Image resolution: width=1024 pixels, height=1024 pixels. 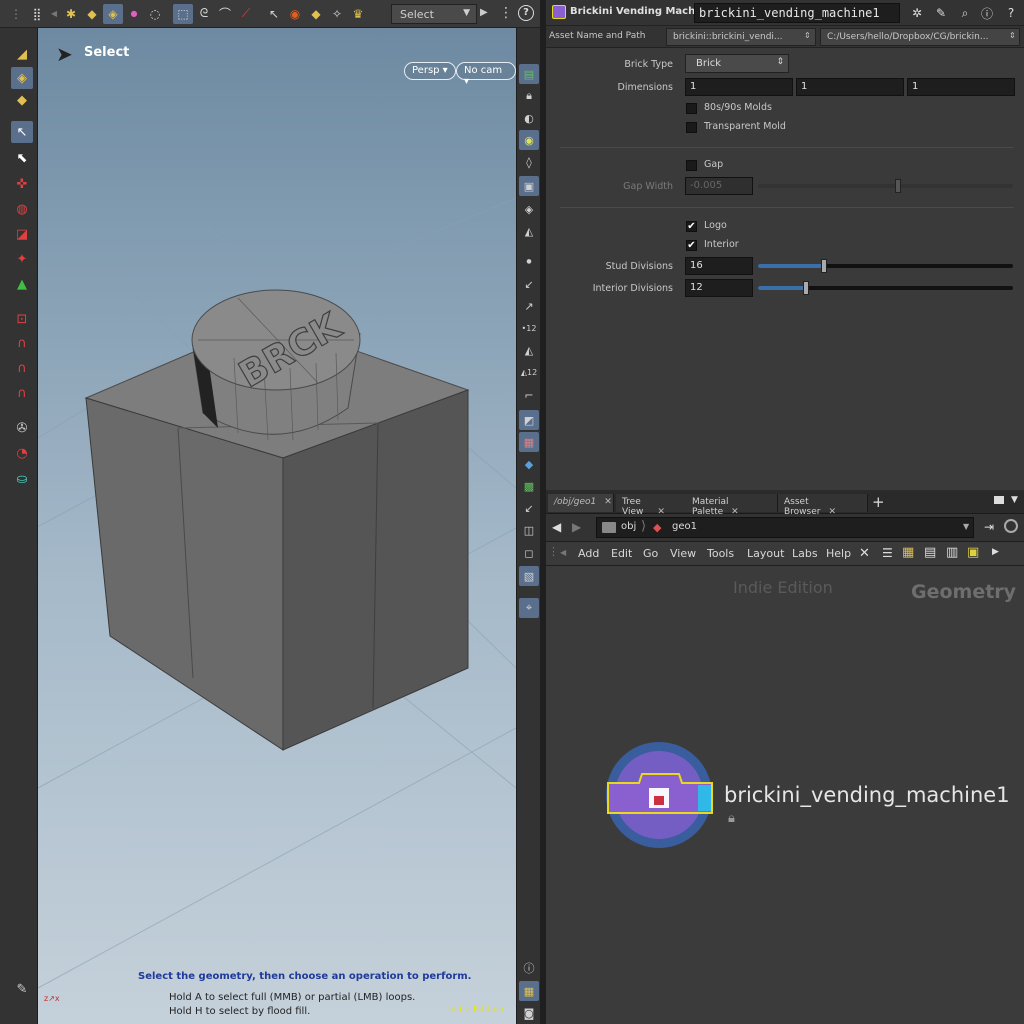 I want to click on interior-divisions-field: 12, so click(x=719, y=288).